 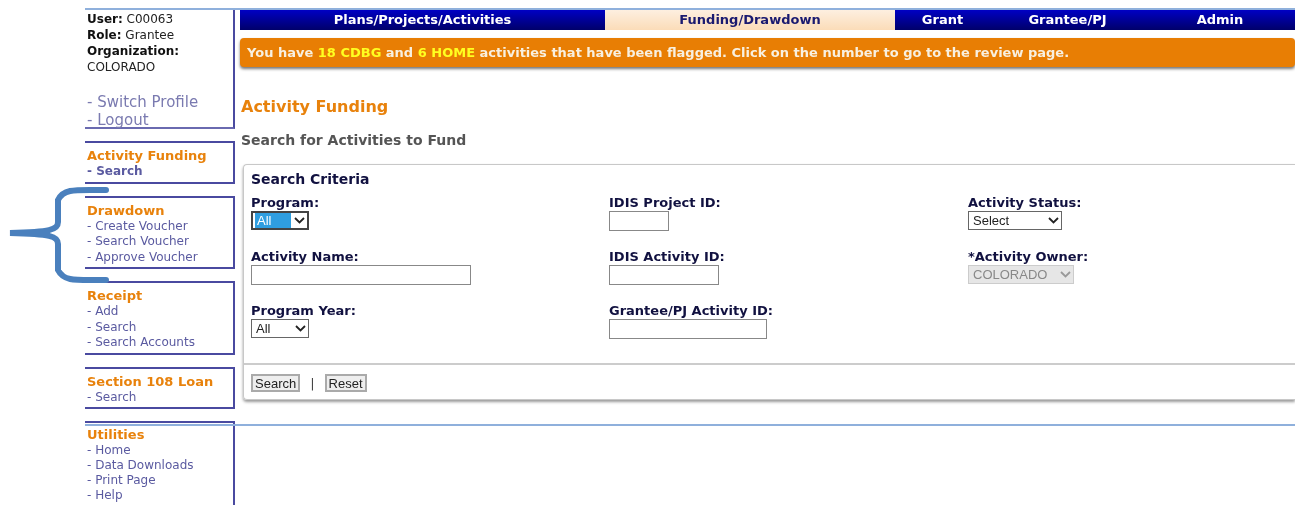 What do you see at coordinates (422, 19) in the screenshot?
I see `nav-tab: Plans/Projects/Activities` at bounding box center [422, 19].